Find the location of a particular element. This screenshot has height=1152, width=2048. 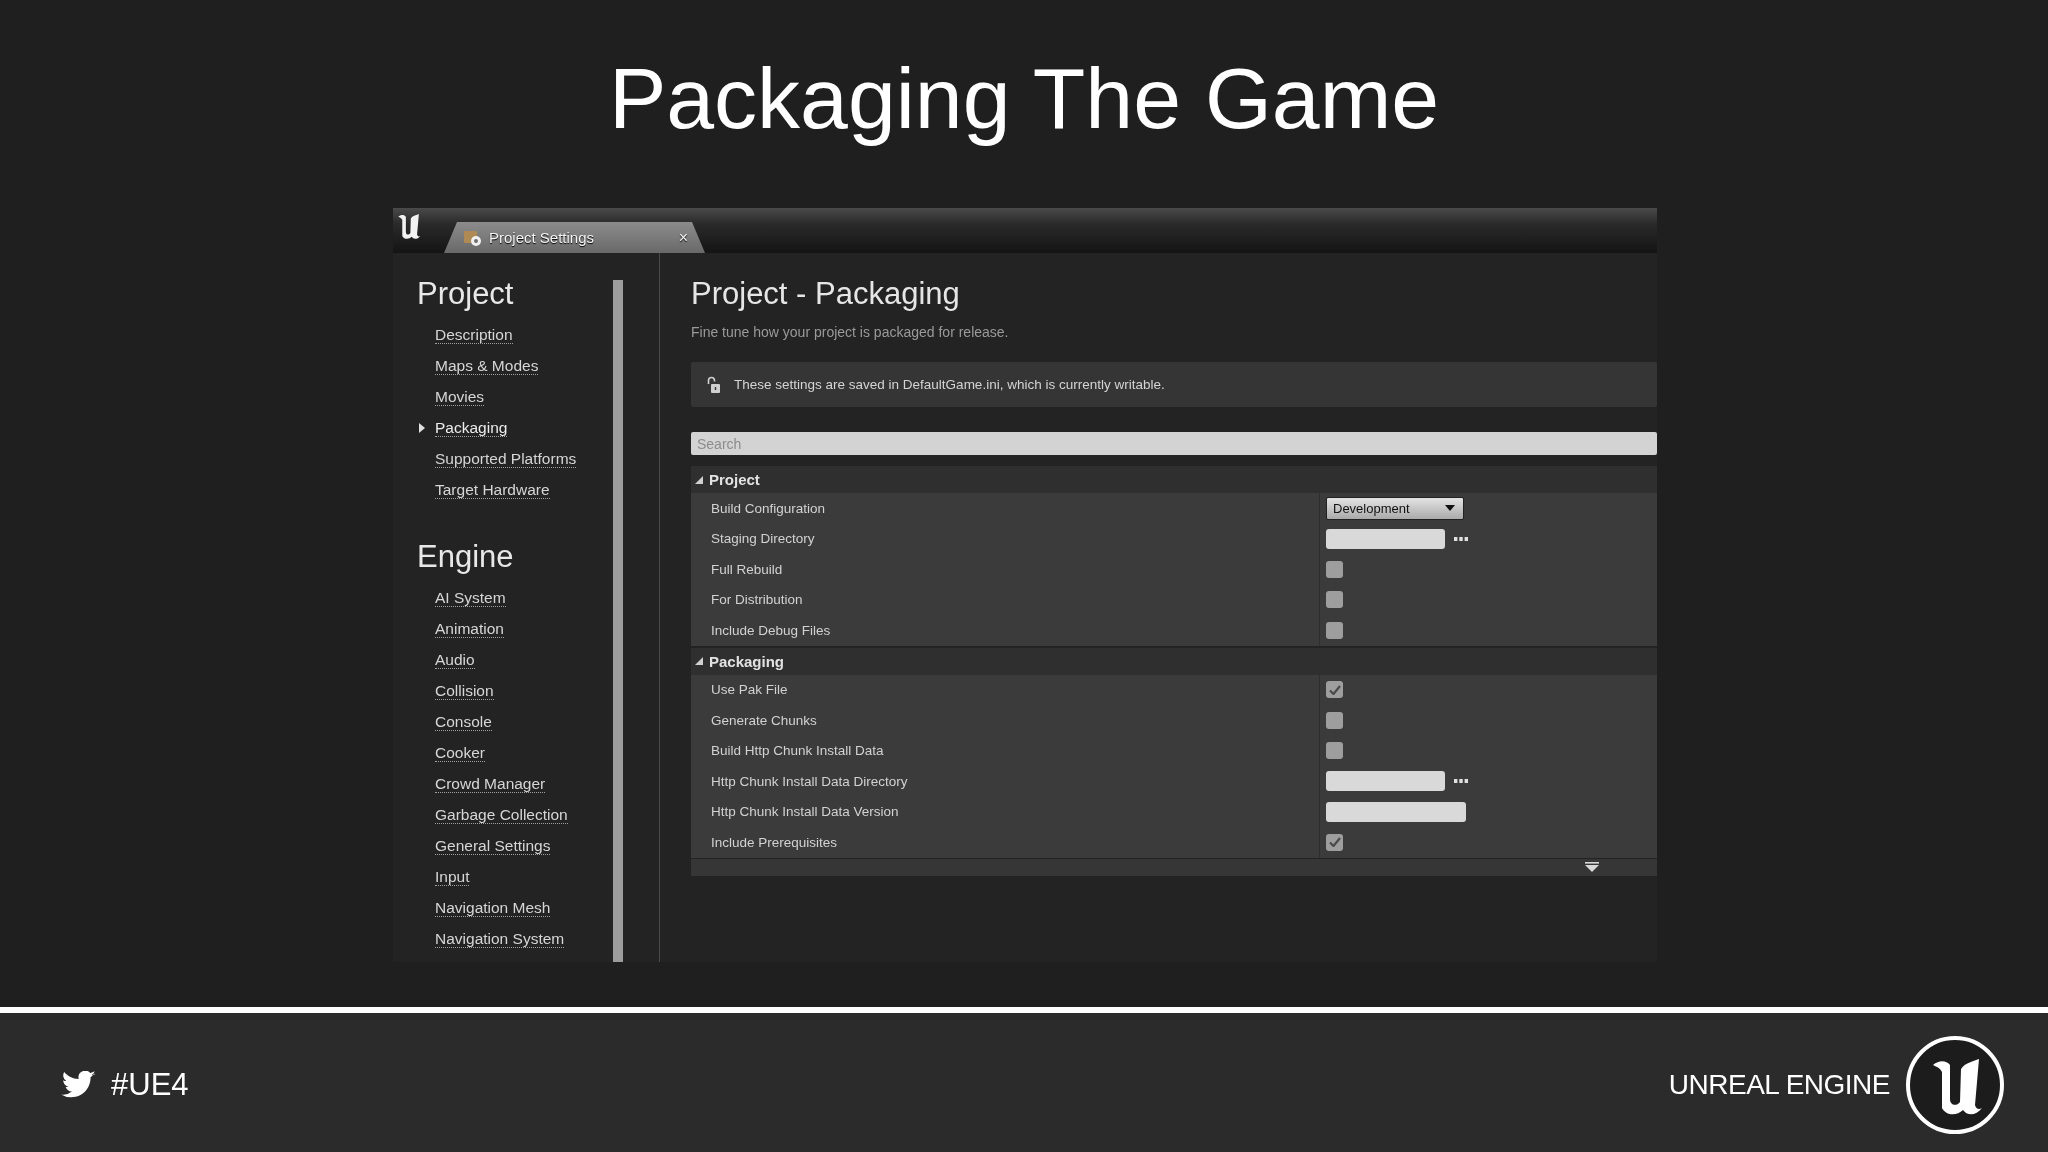

dropdown: Development is located at coordinates (1395, 508).